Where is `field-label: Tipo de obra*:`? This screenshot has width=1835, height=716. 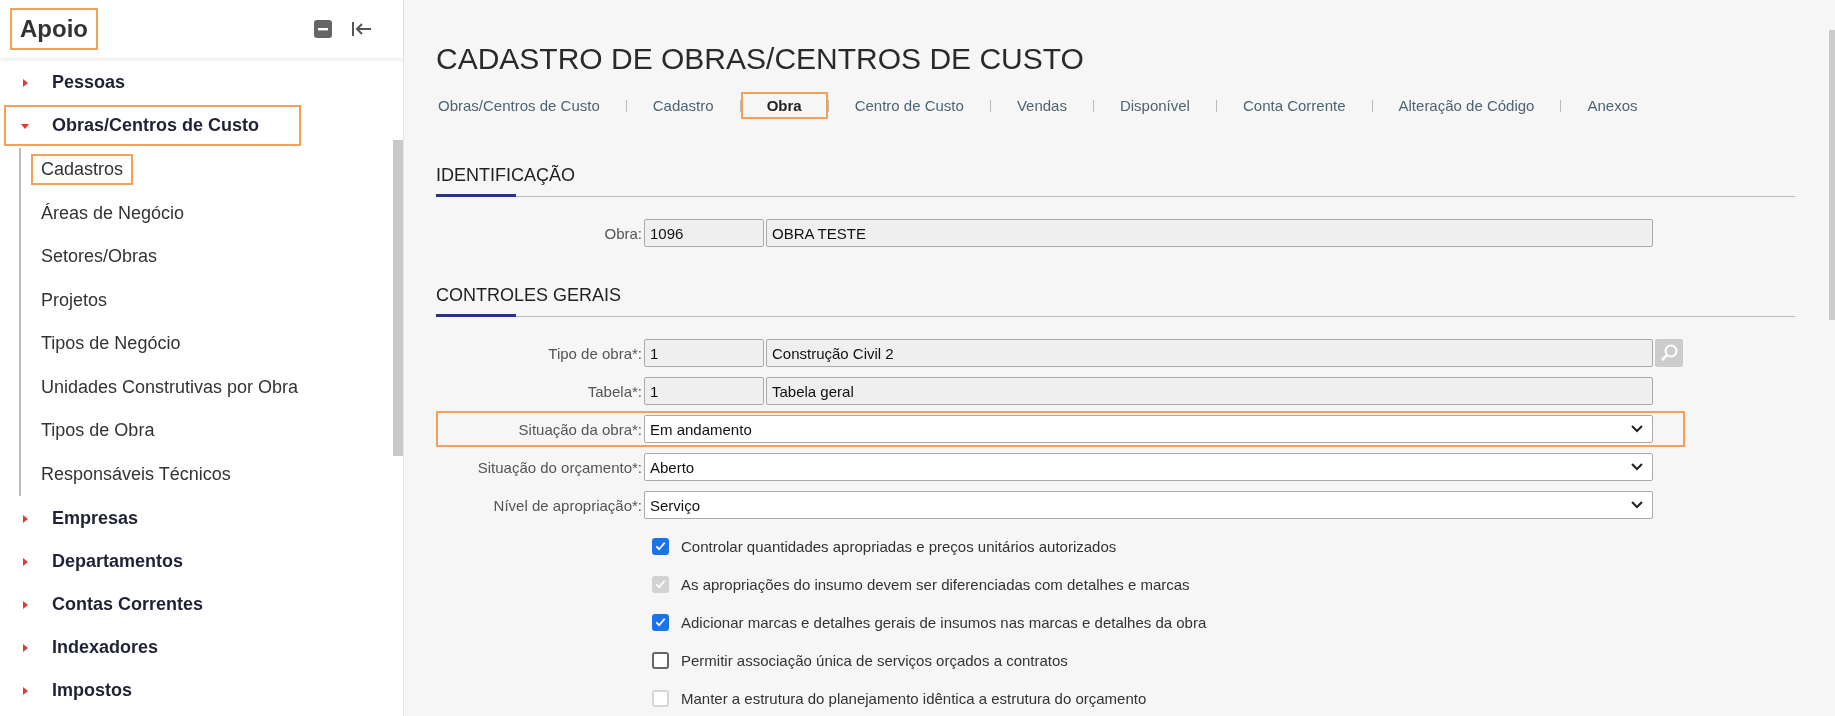
field-label: Tipo de obra*: is located at coordinates (594, 353).